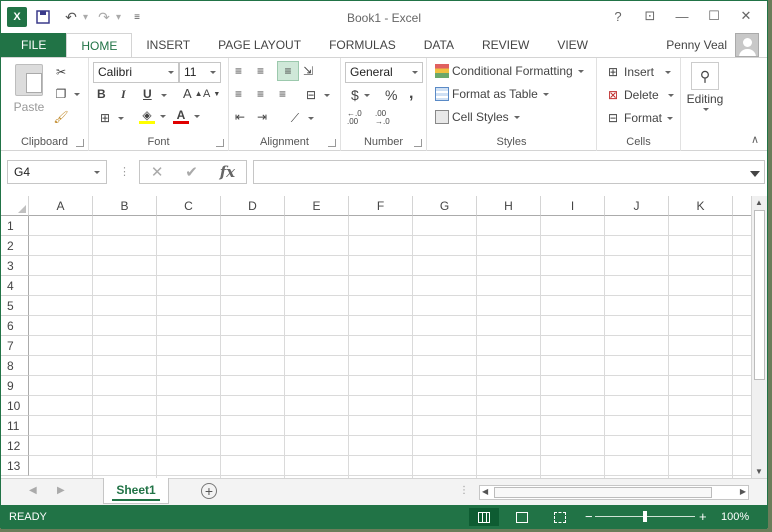 The image size is (772, 532). Describe the element at coordinates (15, 226) in the screenshot. I see `row-header: 1` at that location.